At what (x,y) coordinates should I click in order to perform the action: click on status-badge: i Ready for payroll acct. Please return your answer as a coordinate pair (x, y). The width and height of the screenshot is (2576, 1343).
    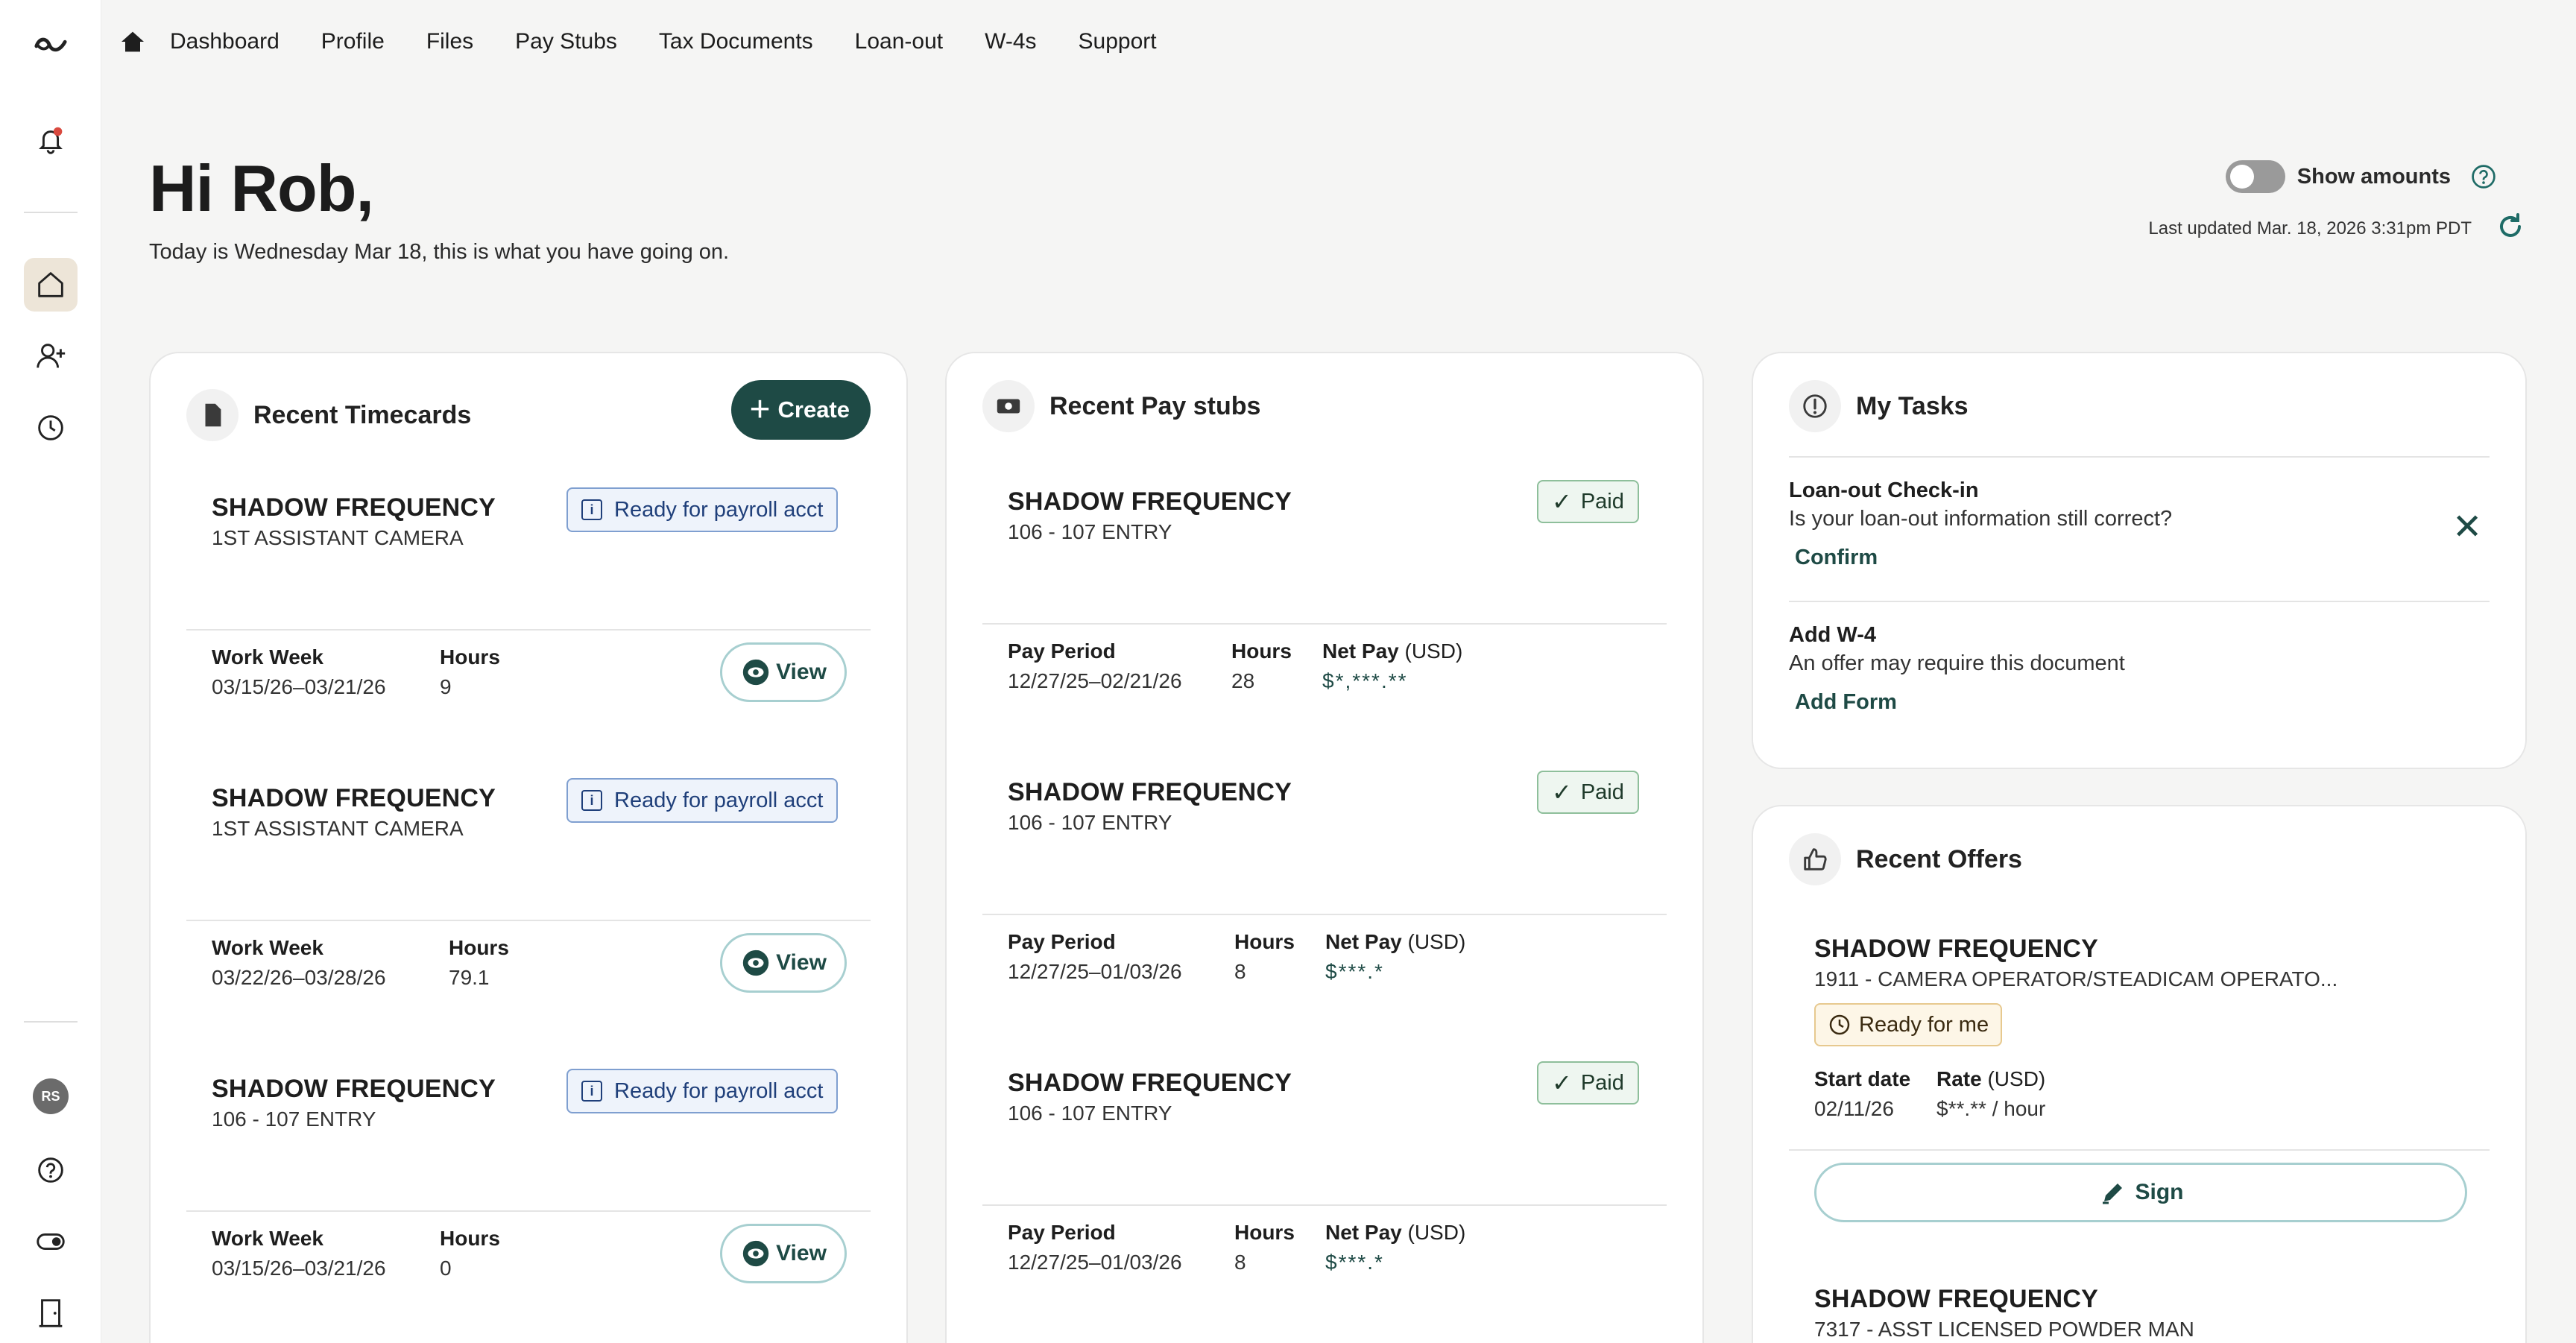
    Looking at the image, I should click on (703, 509).